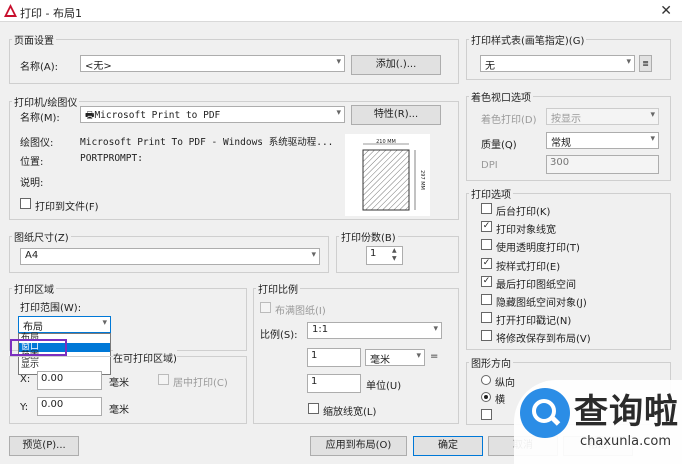 The height and width of the screenshot is (464, 682). What do you see at coordinates (499, 145) in the screenshot?
I see `quality-label: 质量(Q)` at bounding box center [499, 145].